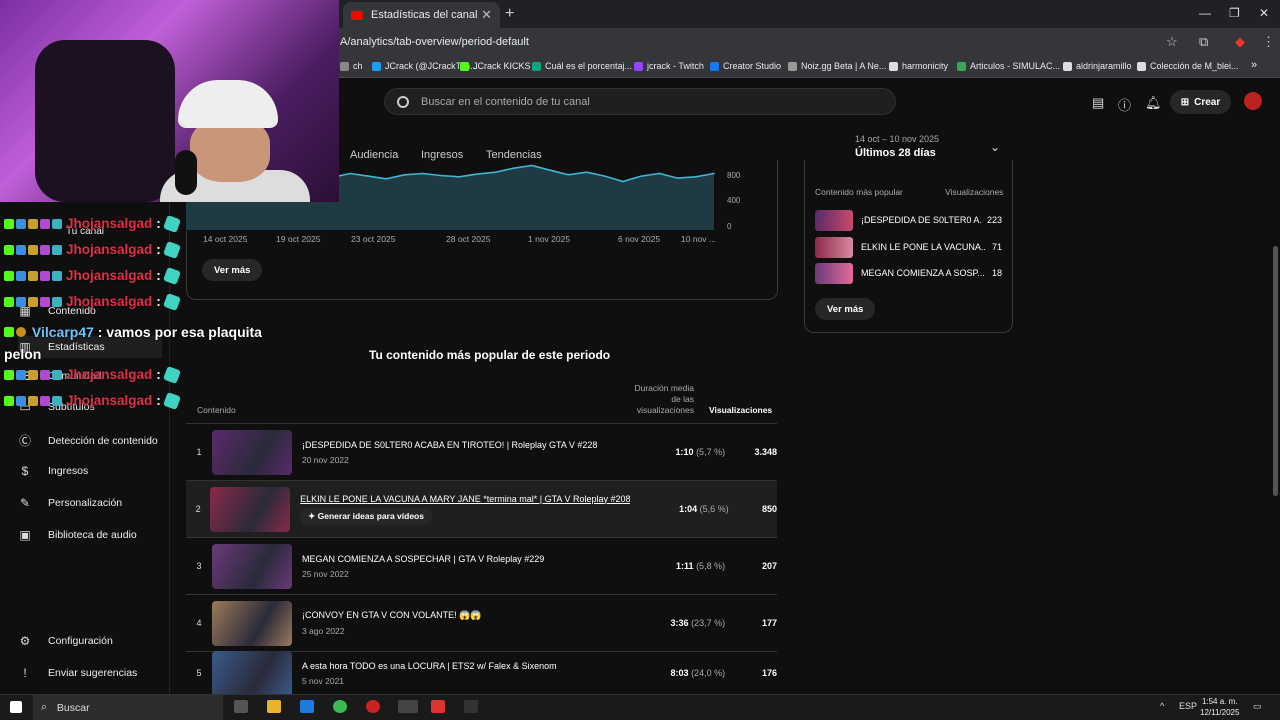  Describe the element at coordinates (695, 177) in the screenshot. I see `chart-point` at that location.